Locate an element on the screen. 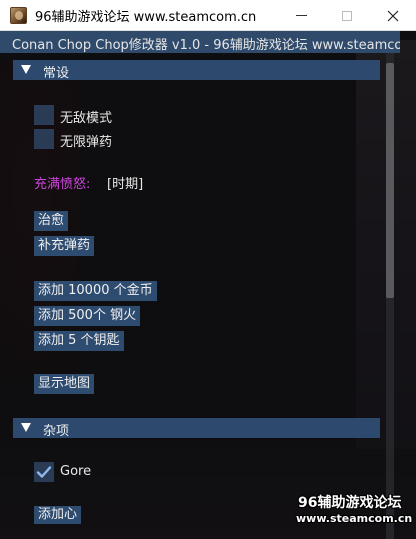  maximize-icon is located at coordinates (347, 15).